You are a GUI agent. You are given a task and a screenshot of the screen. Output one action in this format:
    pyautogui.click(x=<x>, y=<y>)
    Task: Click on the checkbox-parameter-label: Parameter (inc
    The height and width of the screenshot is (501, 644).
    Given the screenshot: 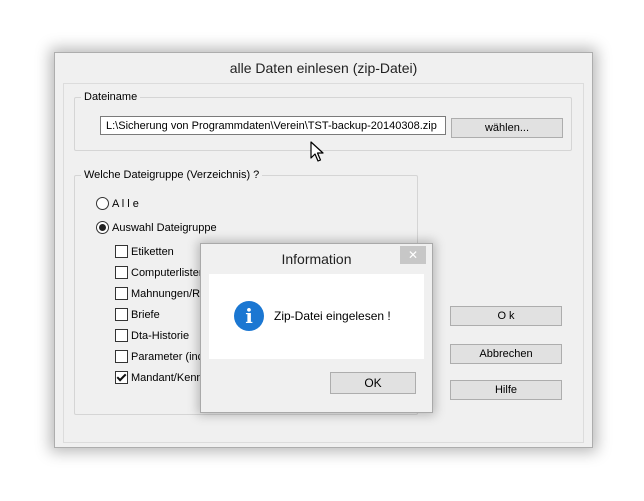 What is the action you would take?
    pyautogui.click(x=167, y=357)
    